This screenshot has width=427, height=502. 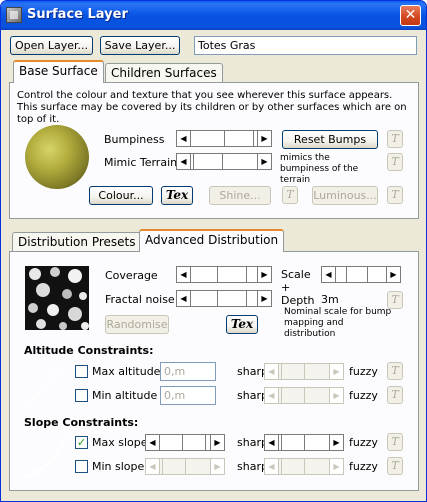 What do you see at coordinates (137, 324) in the screenshot?
I see `randomise-button: Randomise` at bounding box center [137, 324].